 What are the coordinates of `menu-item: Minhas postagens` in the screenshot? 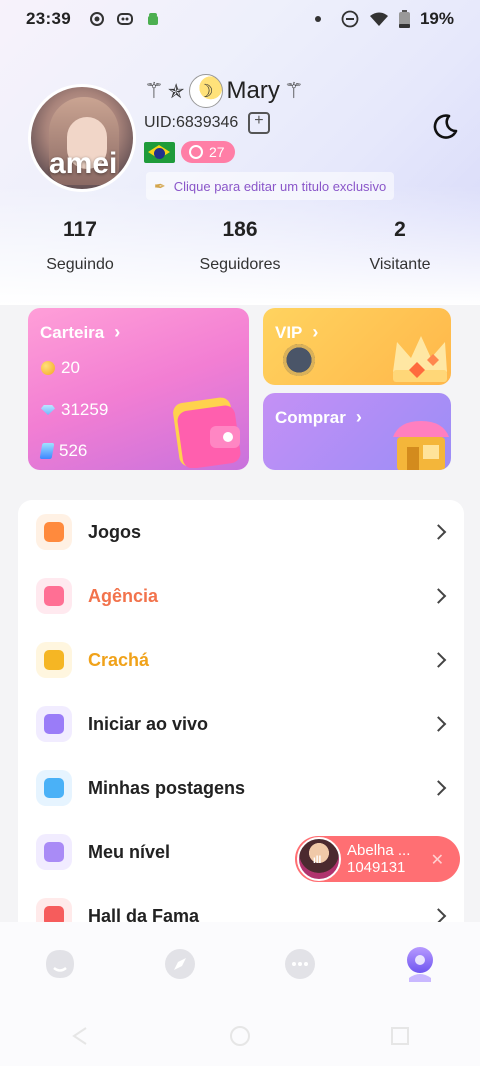 It's located at (241, 788).